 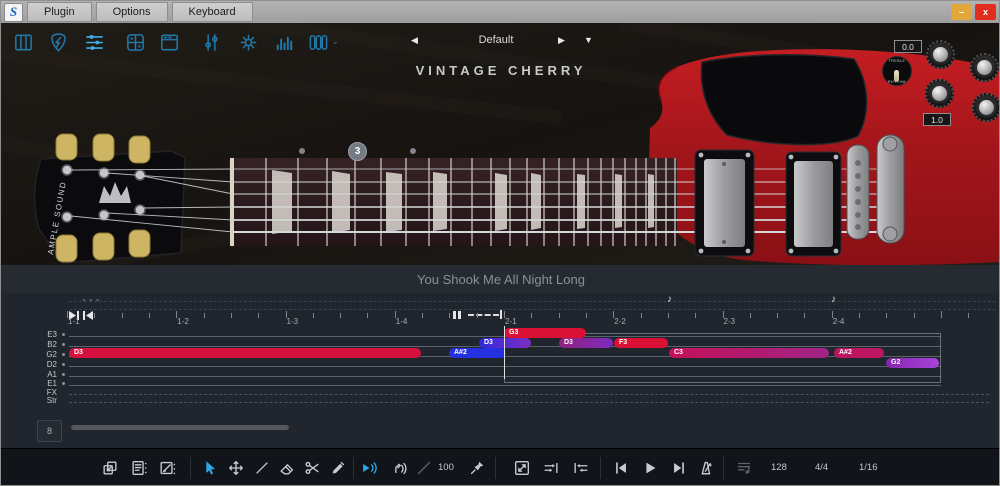 What do you see at coordinates (600, 468) in the screenshot?
I see `toolbar-separator` at bounding box center [600, 468].